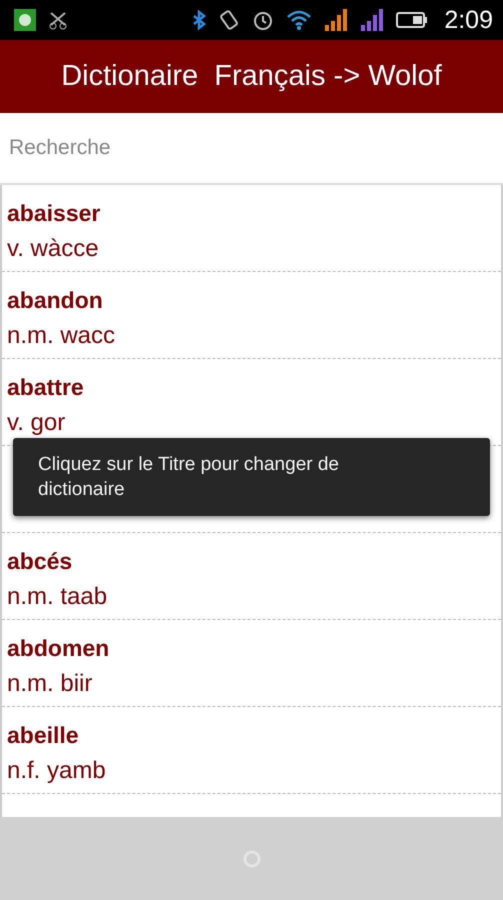 This screenshot has height=900, width=503. Describe the element at coordinates (251, 750) in the screenshot. I see `entry-row: abeille n.f. yamb` at that location.